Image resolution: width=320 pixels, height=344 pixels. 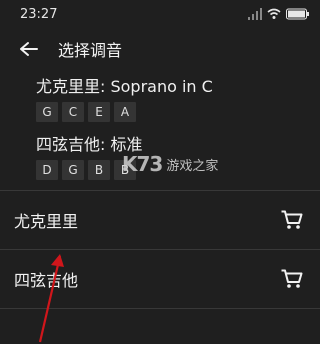 What do you see at coordinates (255, 14) in the screenshot?
I see `signal-icon` at bounding box center [255, 14].